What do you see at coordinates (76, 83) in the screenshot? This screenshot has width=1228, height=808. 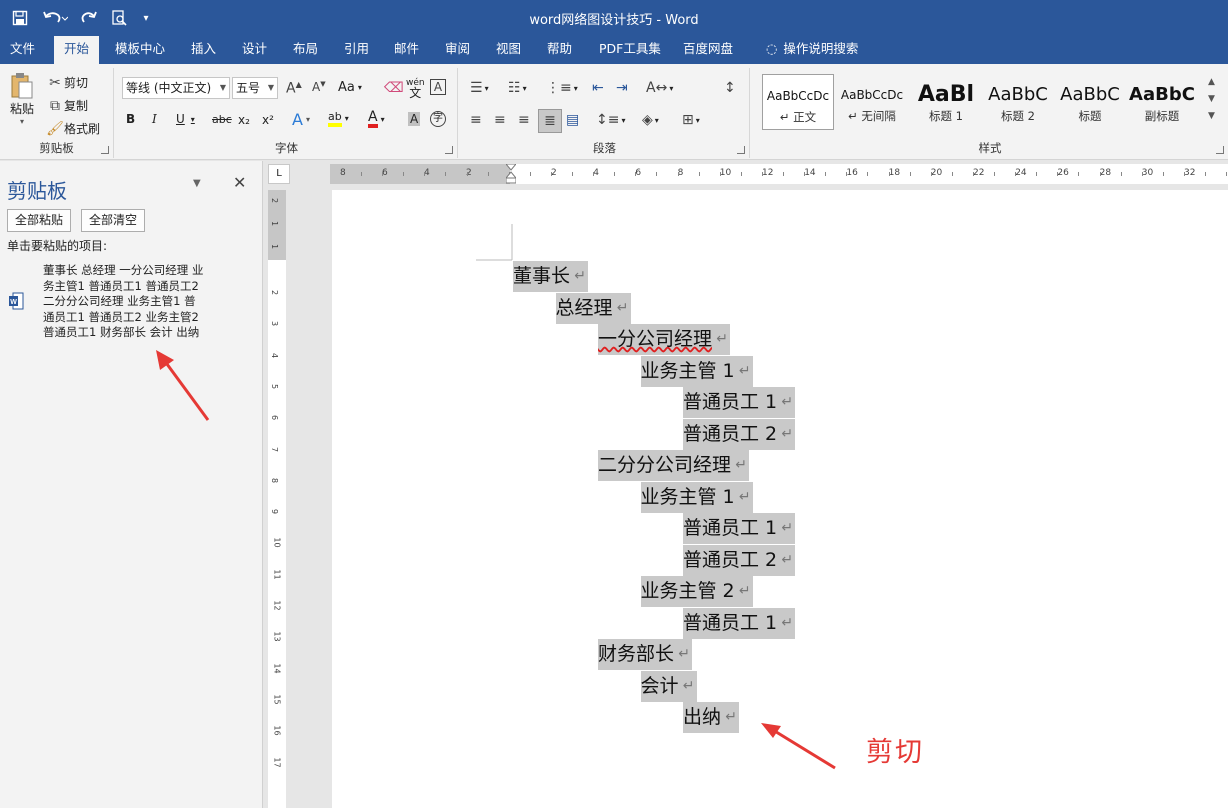 I see `cut-label: 剪切` at bounding box center [76, 83].